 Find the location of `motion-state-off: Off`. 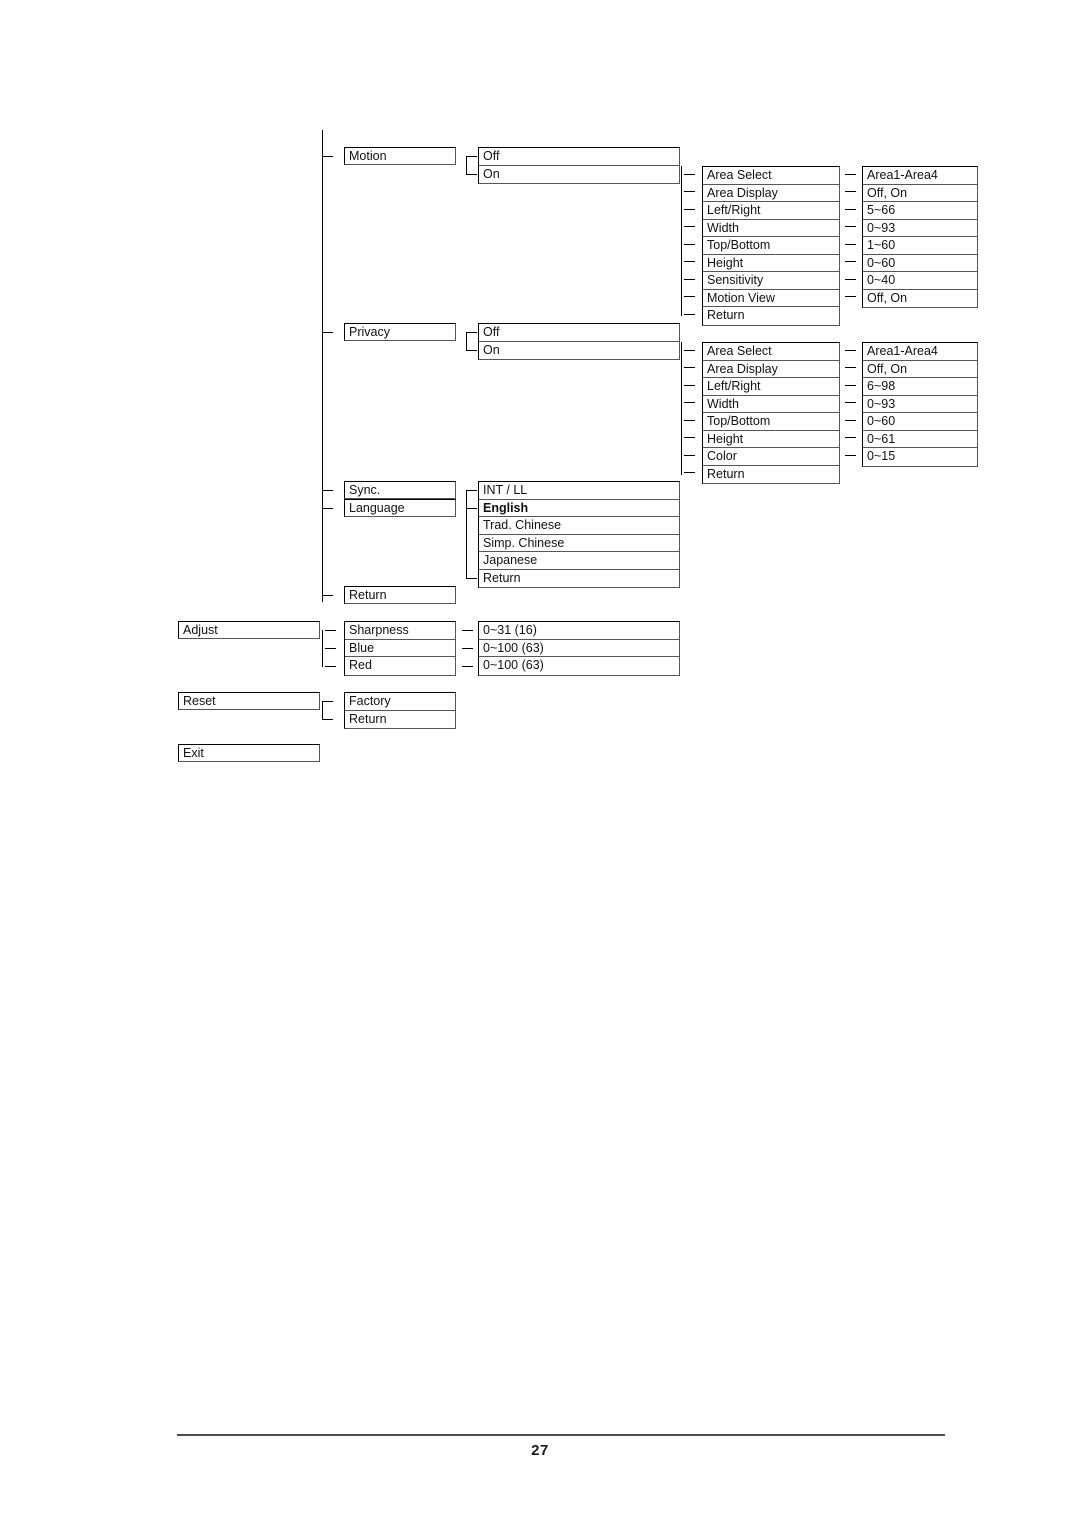

motion-state-off: Off is located at coordinates (579, 157).